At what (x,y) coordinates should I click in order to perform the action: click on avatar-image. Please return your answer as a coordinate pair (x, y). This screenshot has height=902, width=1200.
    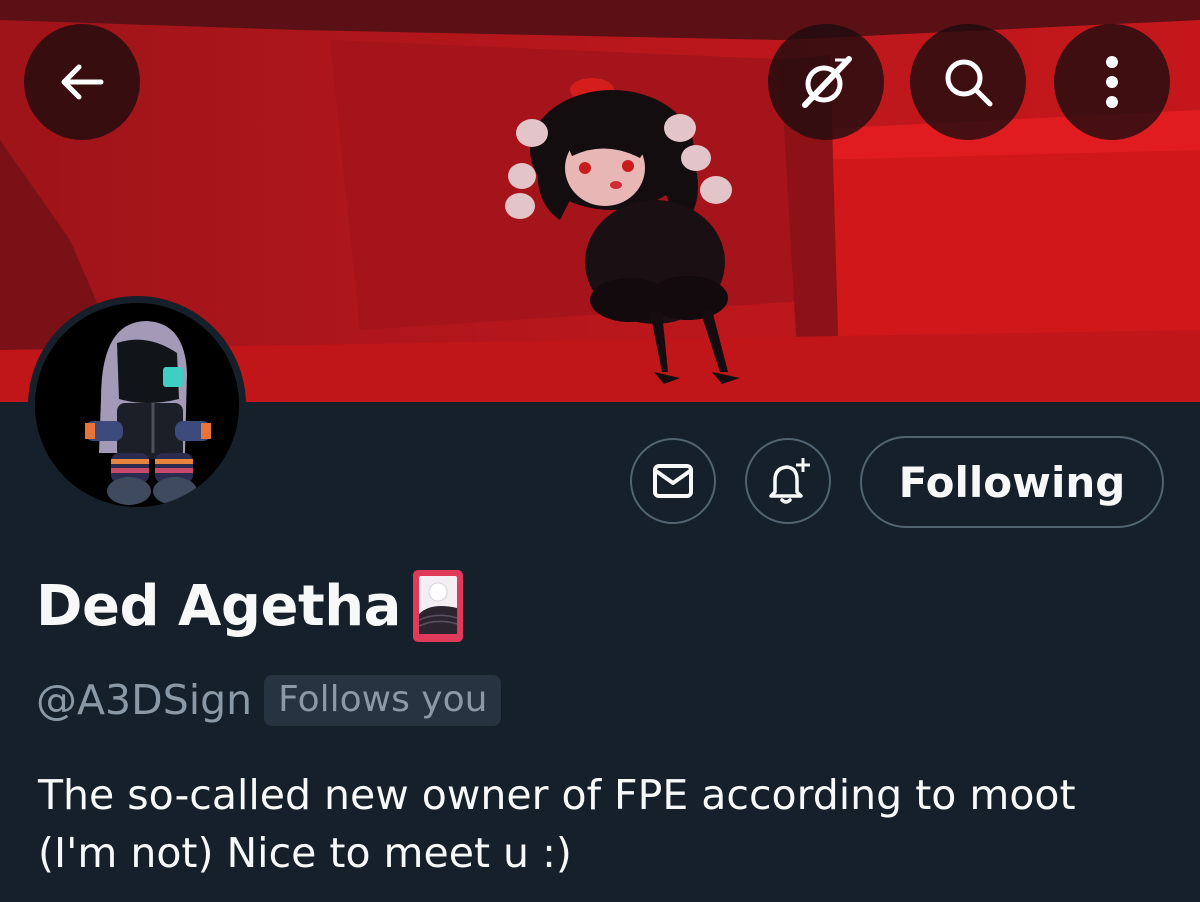
    Looking at the image, I should click on (137, 405).